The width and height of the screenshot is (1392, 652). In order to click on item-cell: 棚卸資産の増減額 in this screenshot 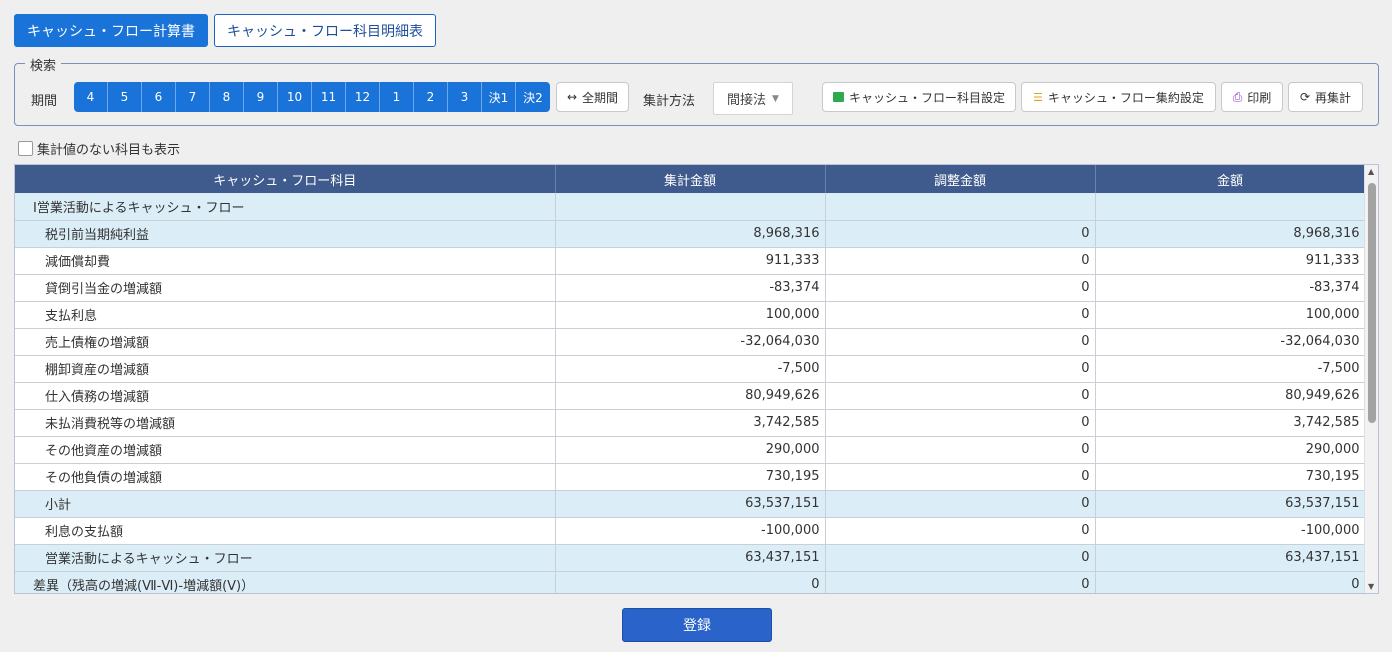, I will do `click(285, 369)`.